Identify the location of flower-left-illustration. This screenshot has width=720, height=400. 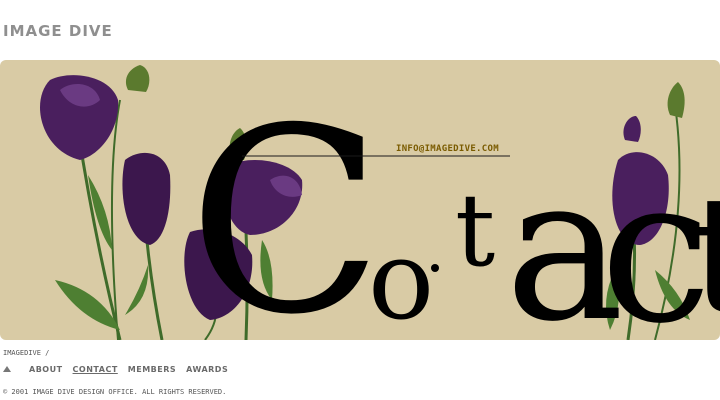
(105, 202).